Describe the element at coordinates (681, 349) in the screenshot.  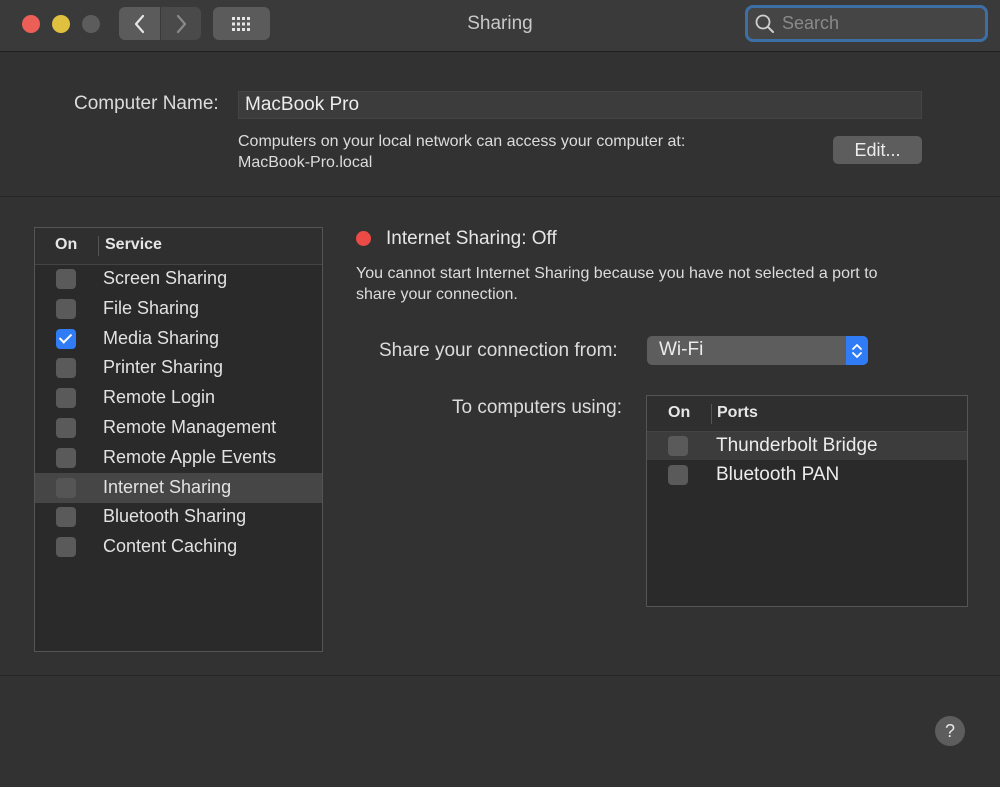
I see `share-from-value: Wi-Fi` at that location.